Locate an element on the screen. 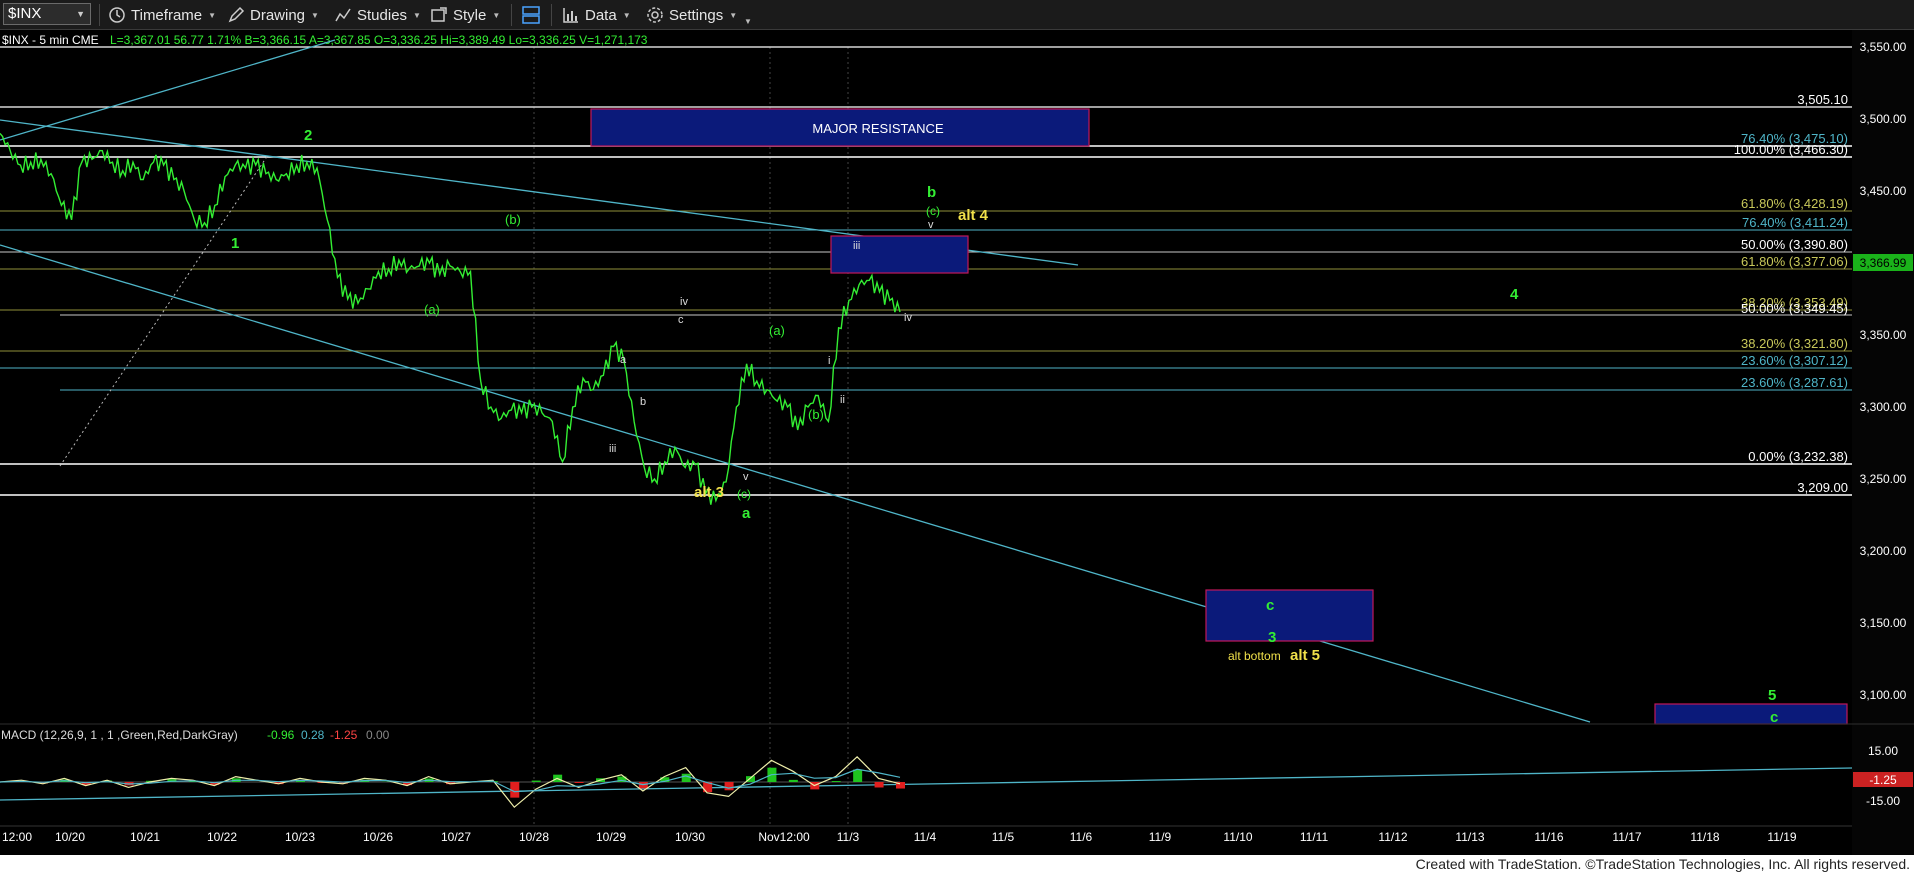 The width and height of the screenshot is (1914, 873). data-button: Data ▼ is located at coordinates (596, 15).